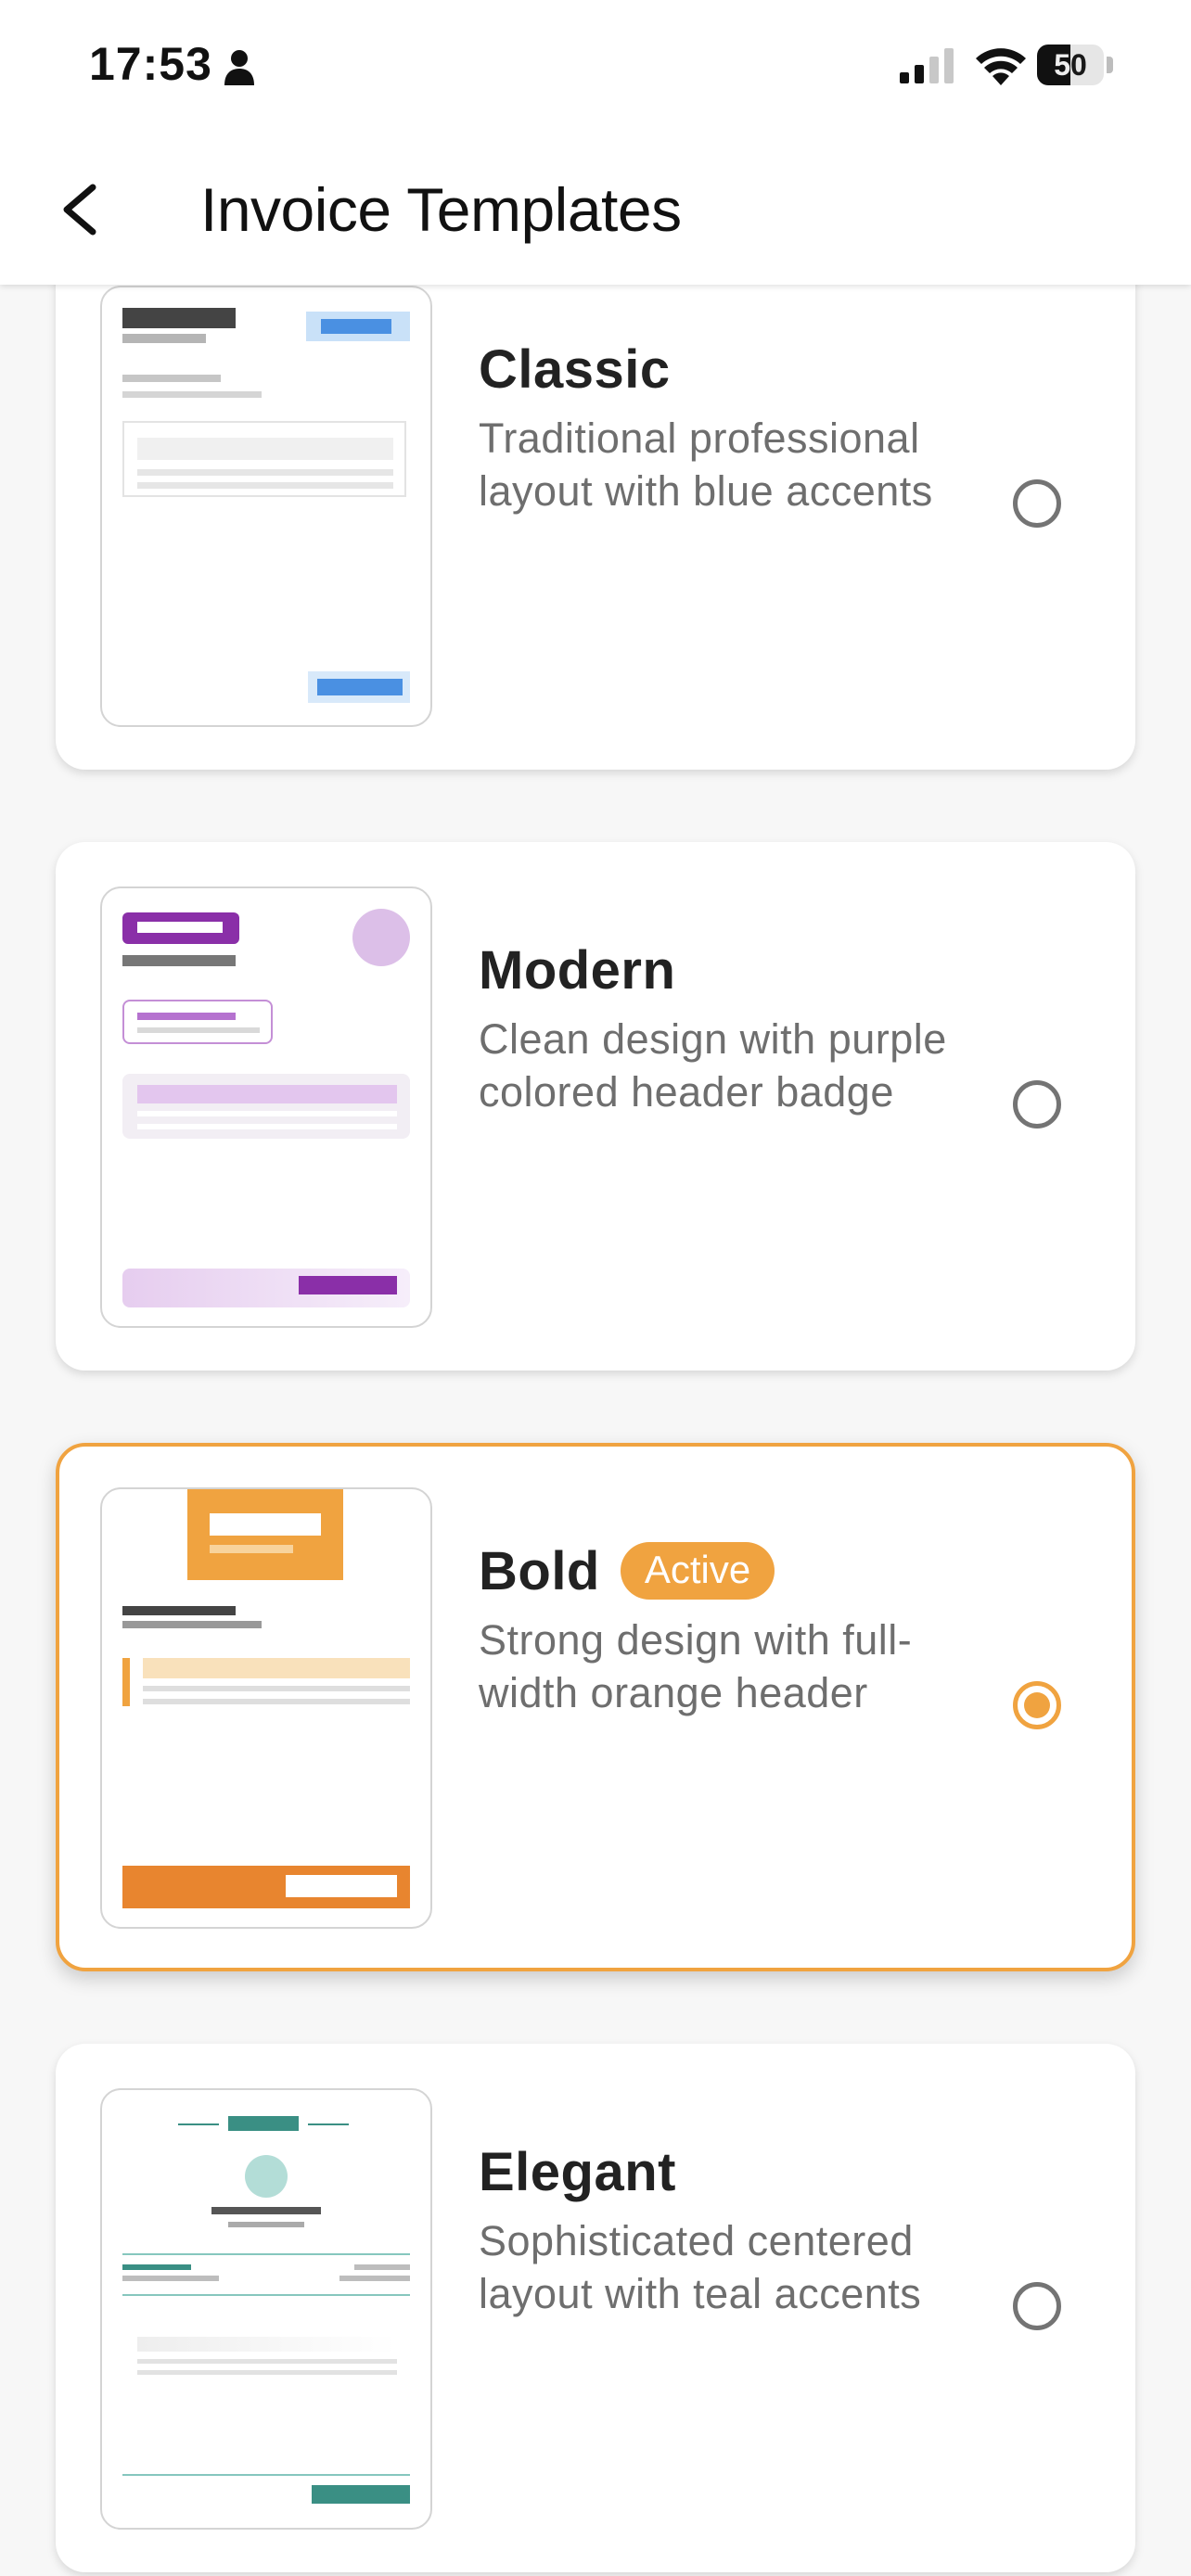  I want to click on template-preview-classic, so click(266, 506).